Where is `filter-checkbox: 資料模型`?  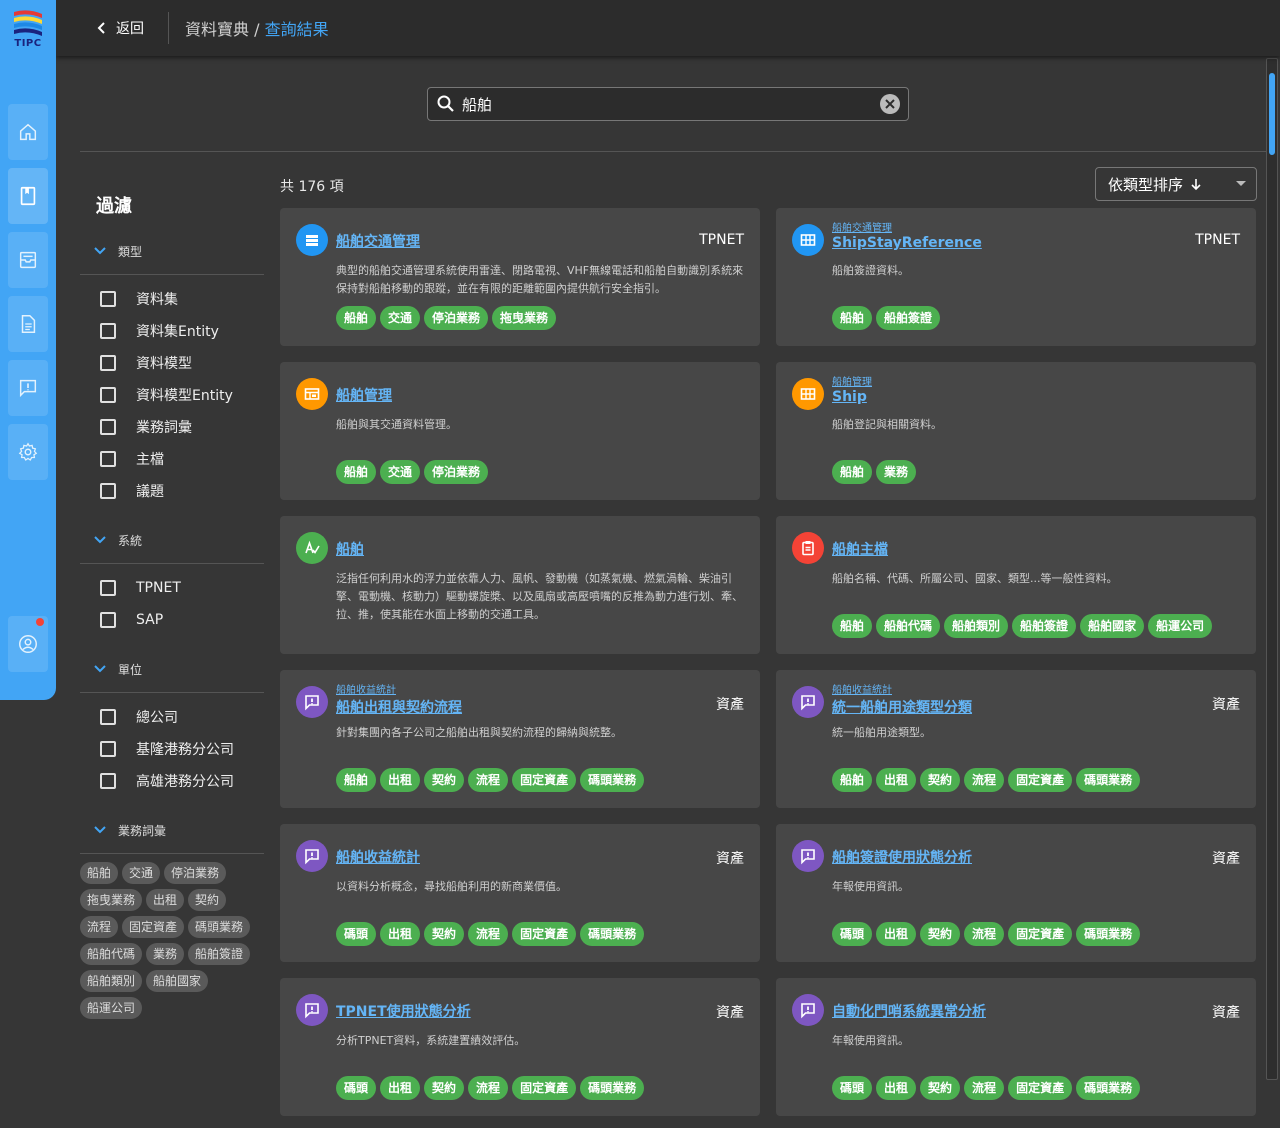 filter-checkbox: 資料模型 is located at coordinates (172, 363).